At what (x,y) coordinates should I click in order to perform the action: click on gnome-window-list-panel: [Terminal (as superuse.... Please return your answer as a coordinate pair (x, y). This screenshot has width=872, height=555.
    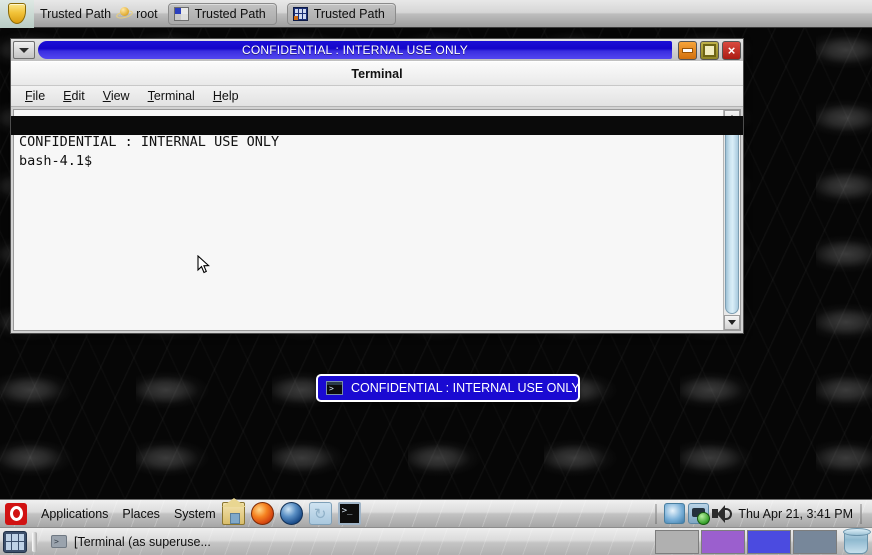
    Looking at the image, I should click on (436, 541).